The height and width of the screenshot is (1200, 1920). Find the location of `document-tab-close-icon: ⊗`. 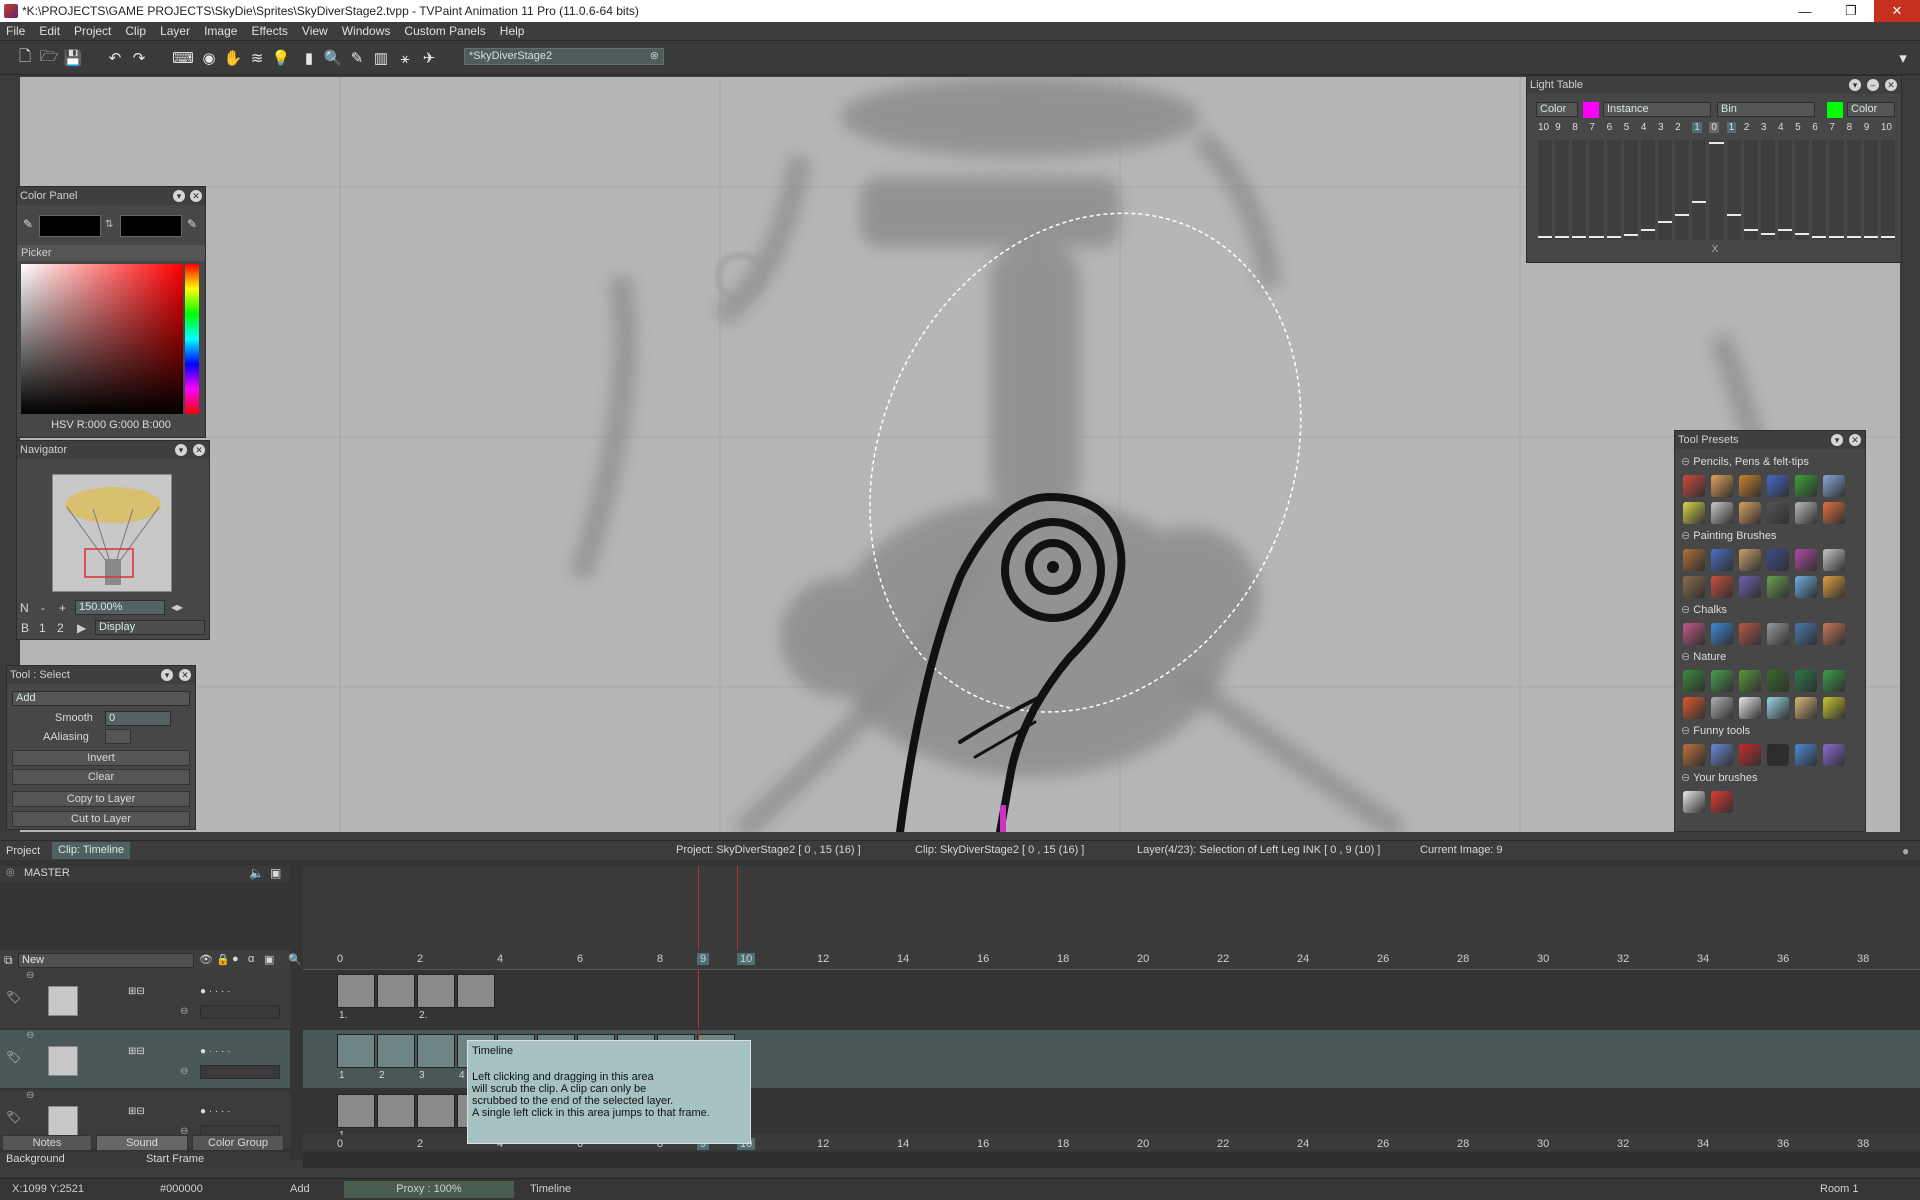

document-tab-close-icon: ⊗ is located at coordinates (654, 56).